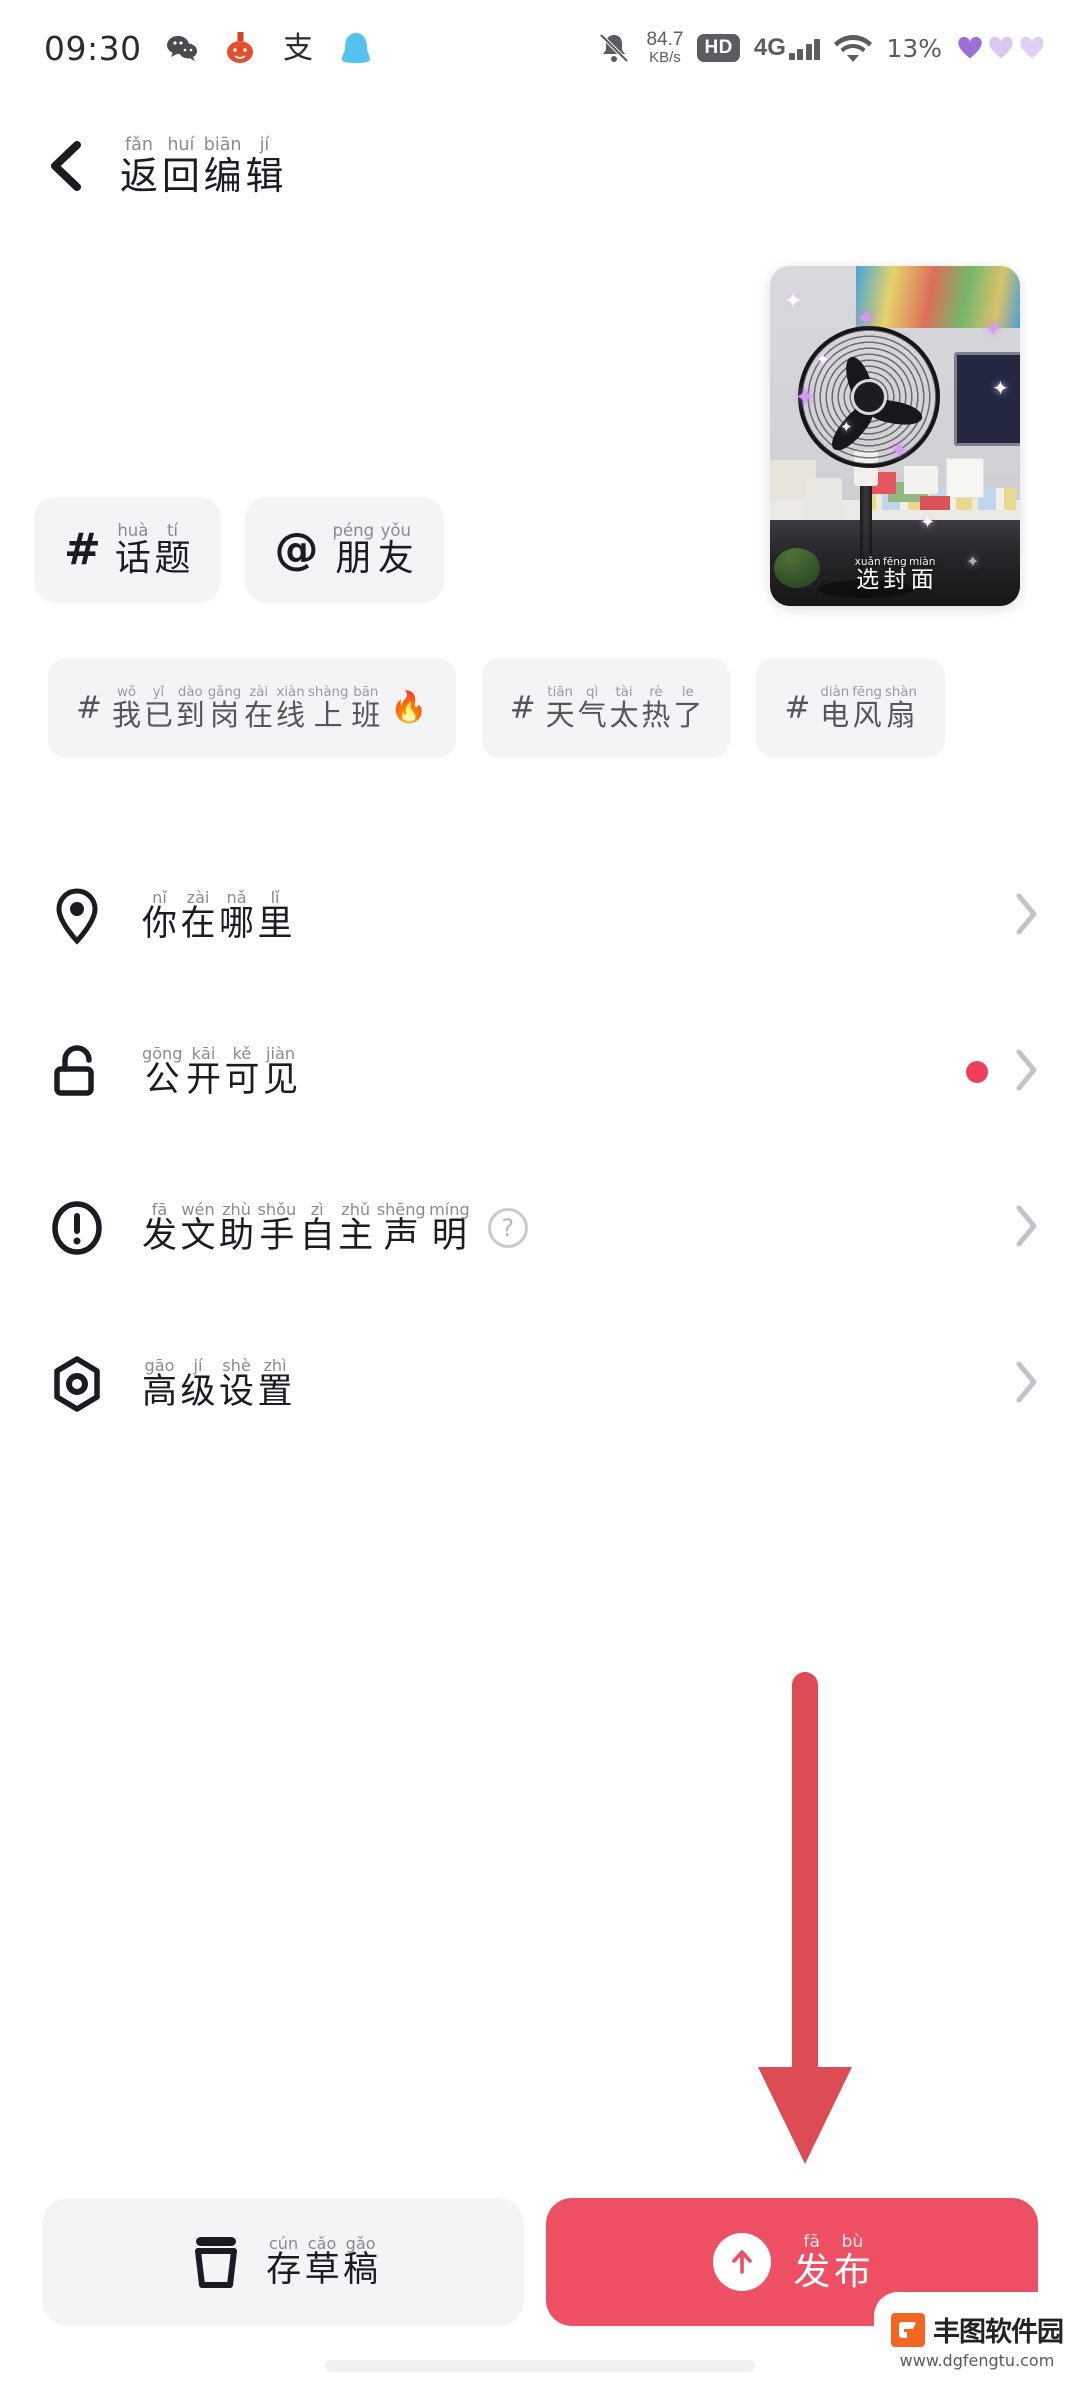 This screenshot has width=1080, height=2388. I want to click on pinyin: shè, so click(236, 1365).